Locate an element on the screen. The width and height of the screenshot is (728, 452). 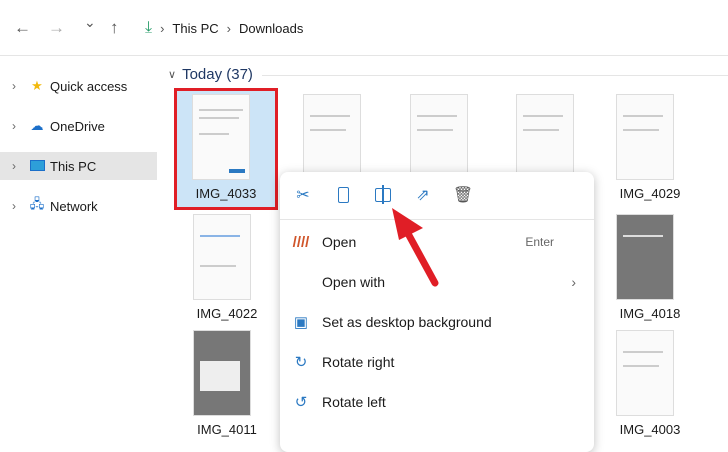
copy-button is located at coordinates (343, 195).